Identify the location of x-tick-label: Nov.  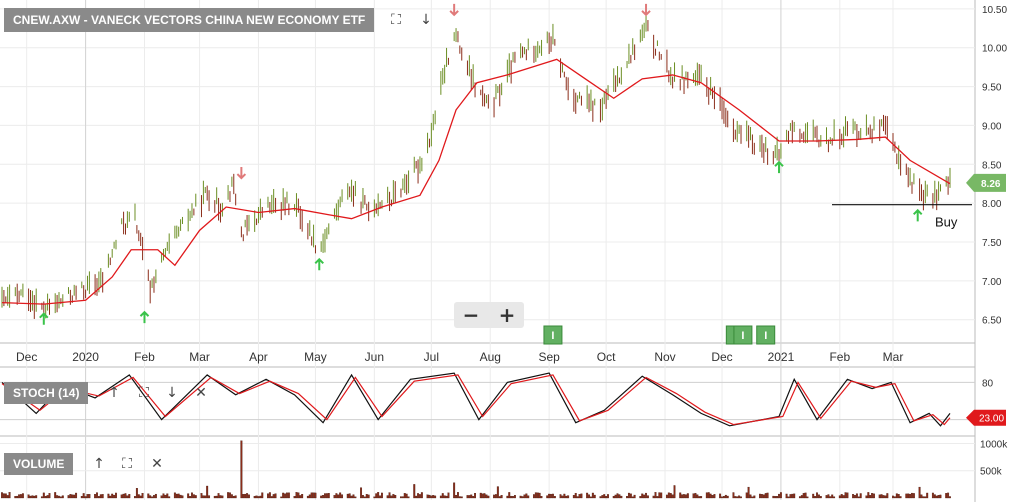
(664, 357).